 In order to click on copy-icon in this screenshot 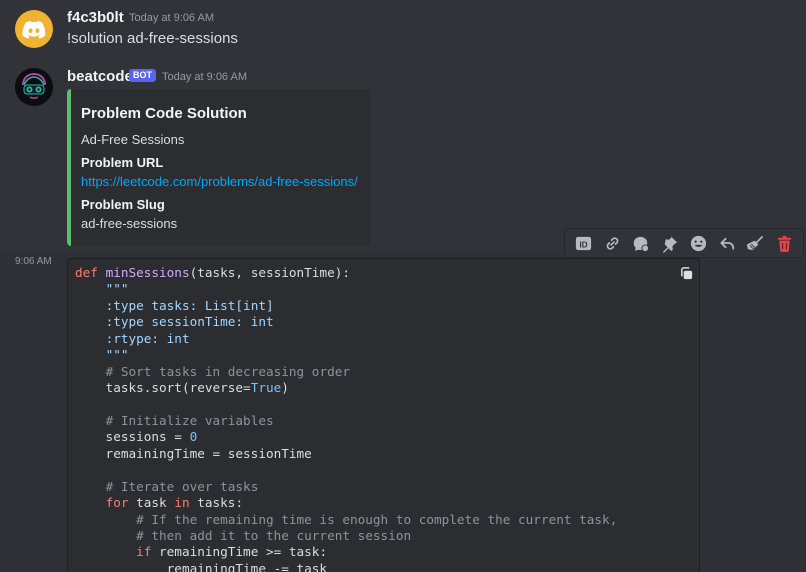, I will do `click(686, 272)`.